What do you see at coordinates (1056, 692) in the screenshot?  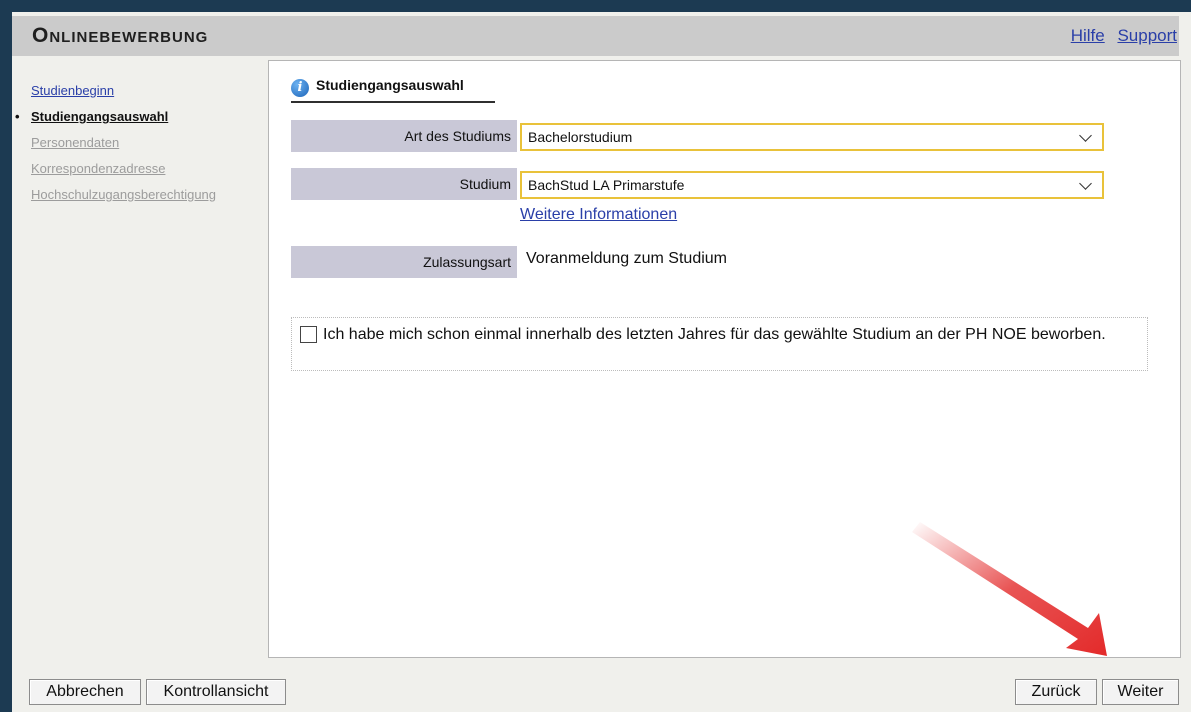 I see `back-button: Zurück` at bounding box center [1056, 692].